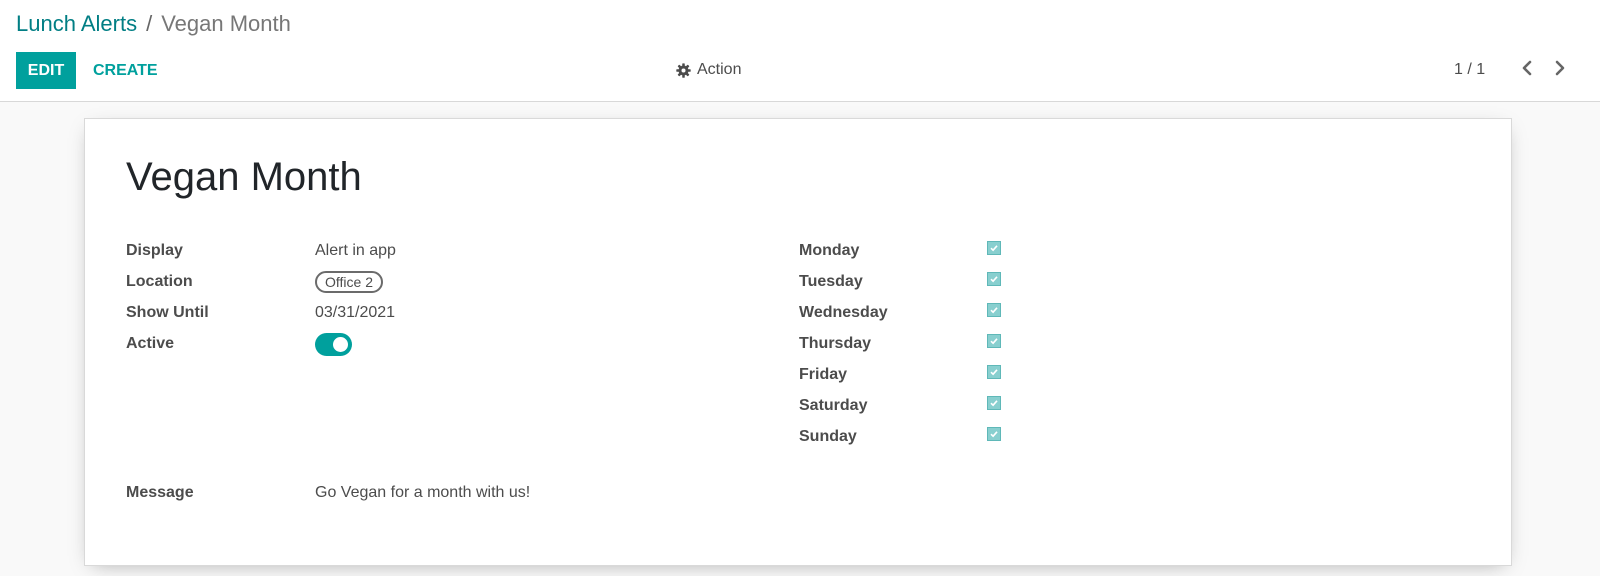 The image size is (1600, 576). I want to click on gear-icon, so click(683, 70).